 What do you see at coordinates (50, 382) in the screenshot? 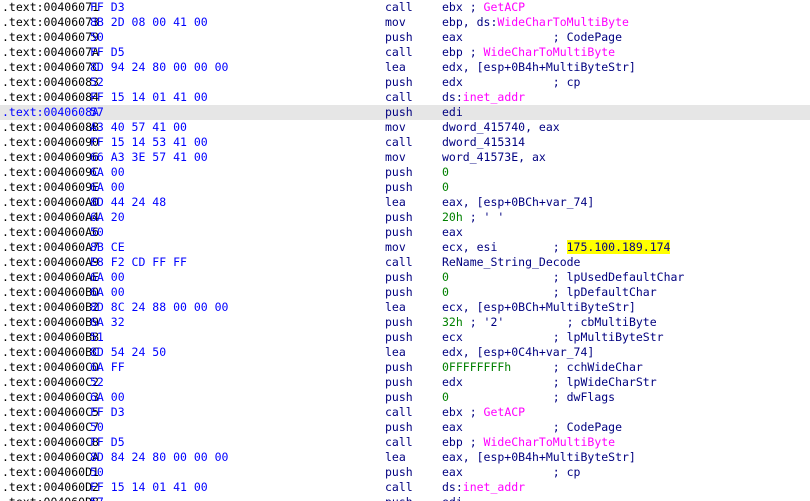
I see `address: .text:004060C2` at bounding box center [50, 382].